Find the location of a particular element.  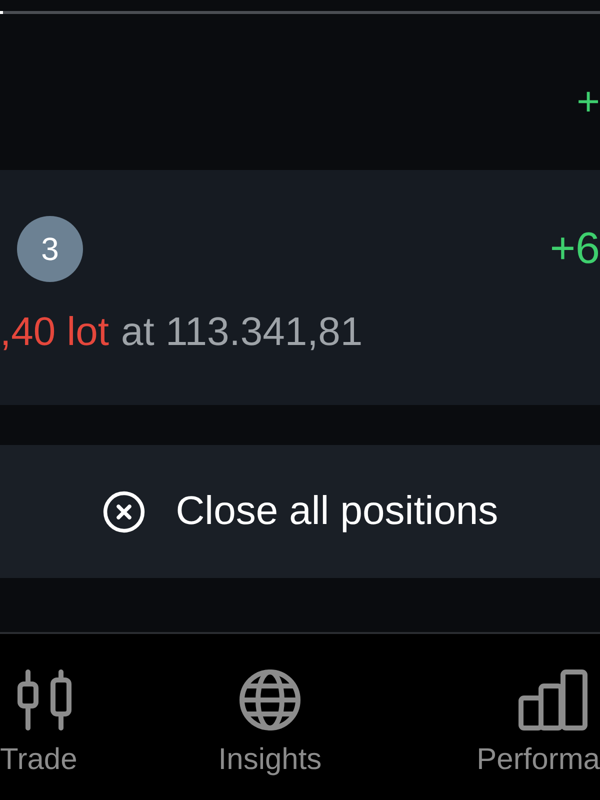

tab-bar-item: Insights is located at coordinates (270, 734).